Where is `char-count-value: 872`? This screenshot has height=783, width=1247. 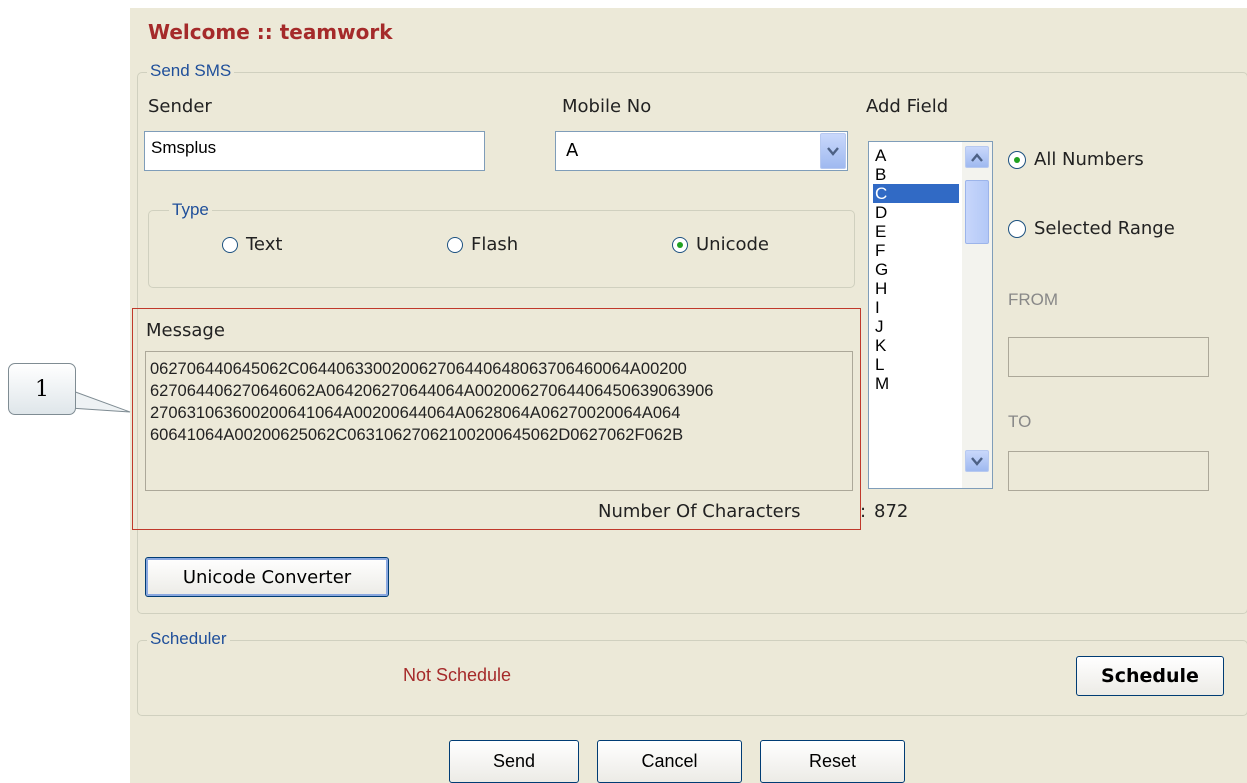 char-count-value: 872 is located at coordinates (891, 511).